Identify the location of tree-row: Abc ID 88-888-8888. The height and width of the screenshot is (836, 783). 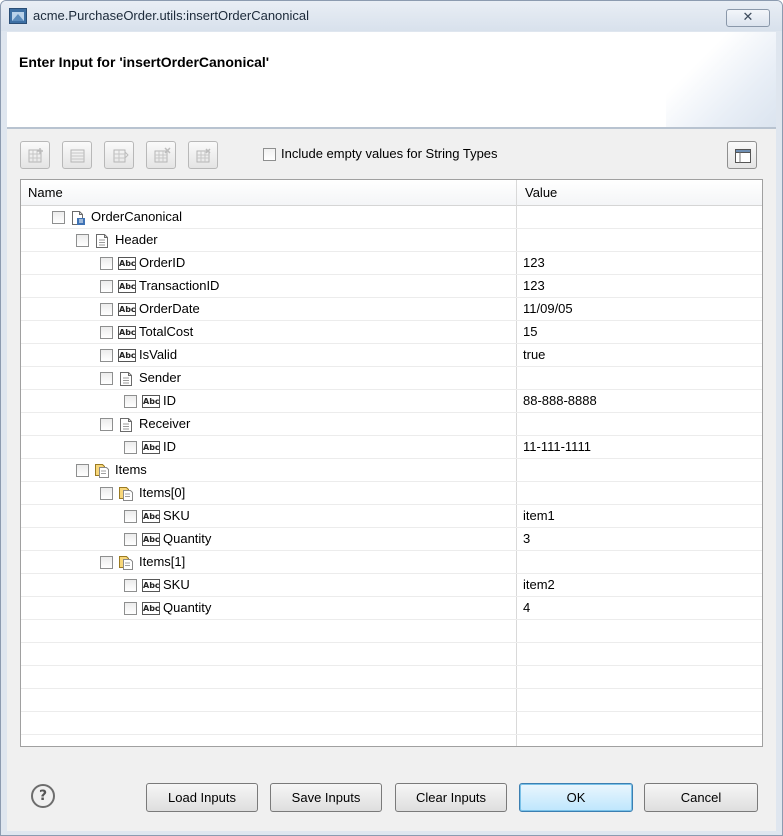
(391, 401).